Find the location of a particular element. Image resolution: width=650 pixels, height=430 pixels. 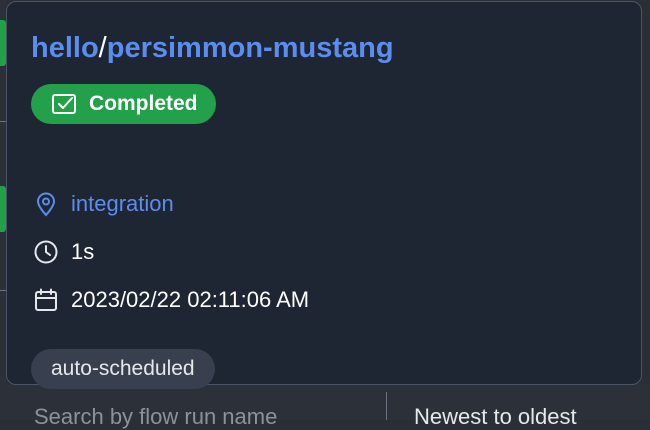

flow-run-title: hello/persimmon-mustang is located at coordinates (212, 48).